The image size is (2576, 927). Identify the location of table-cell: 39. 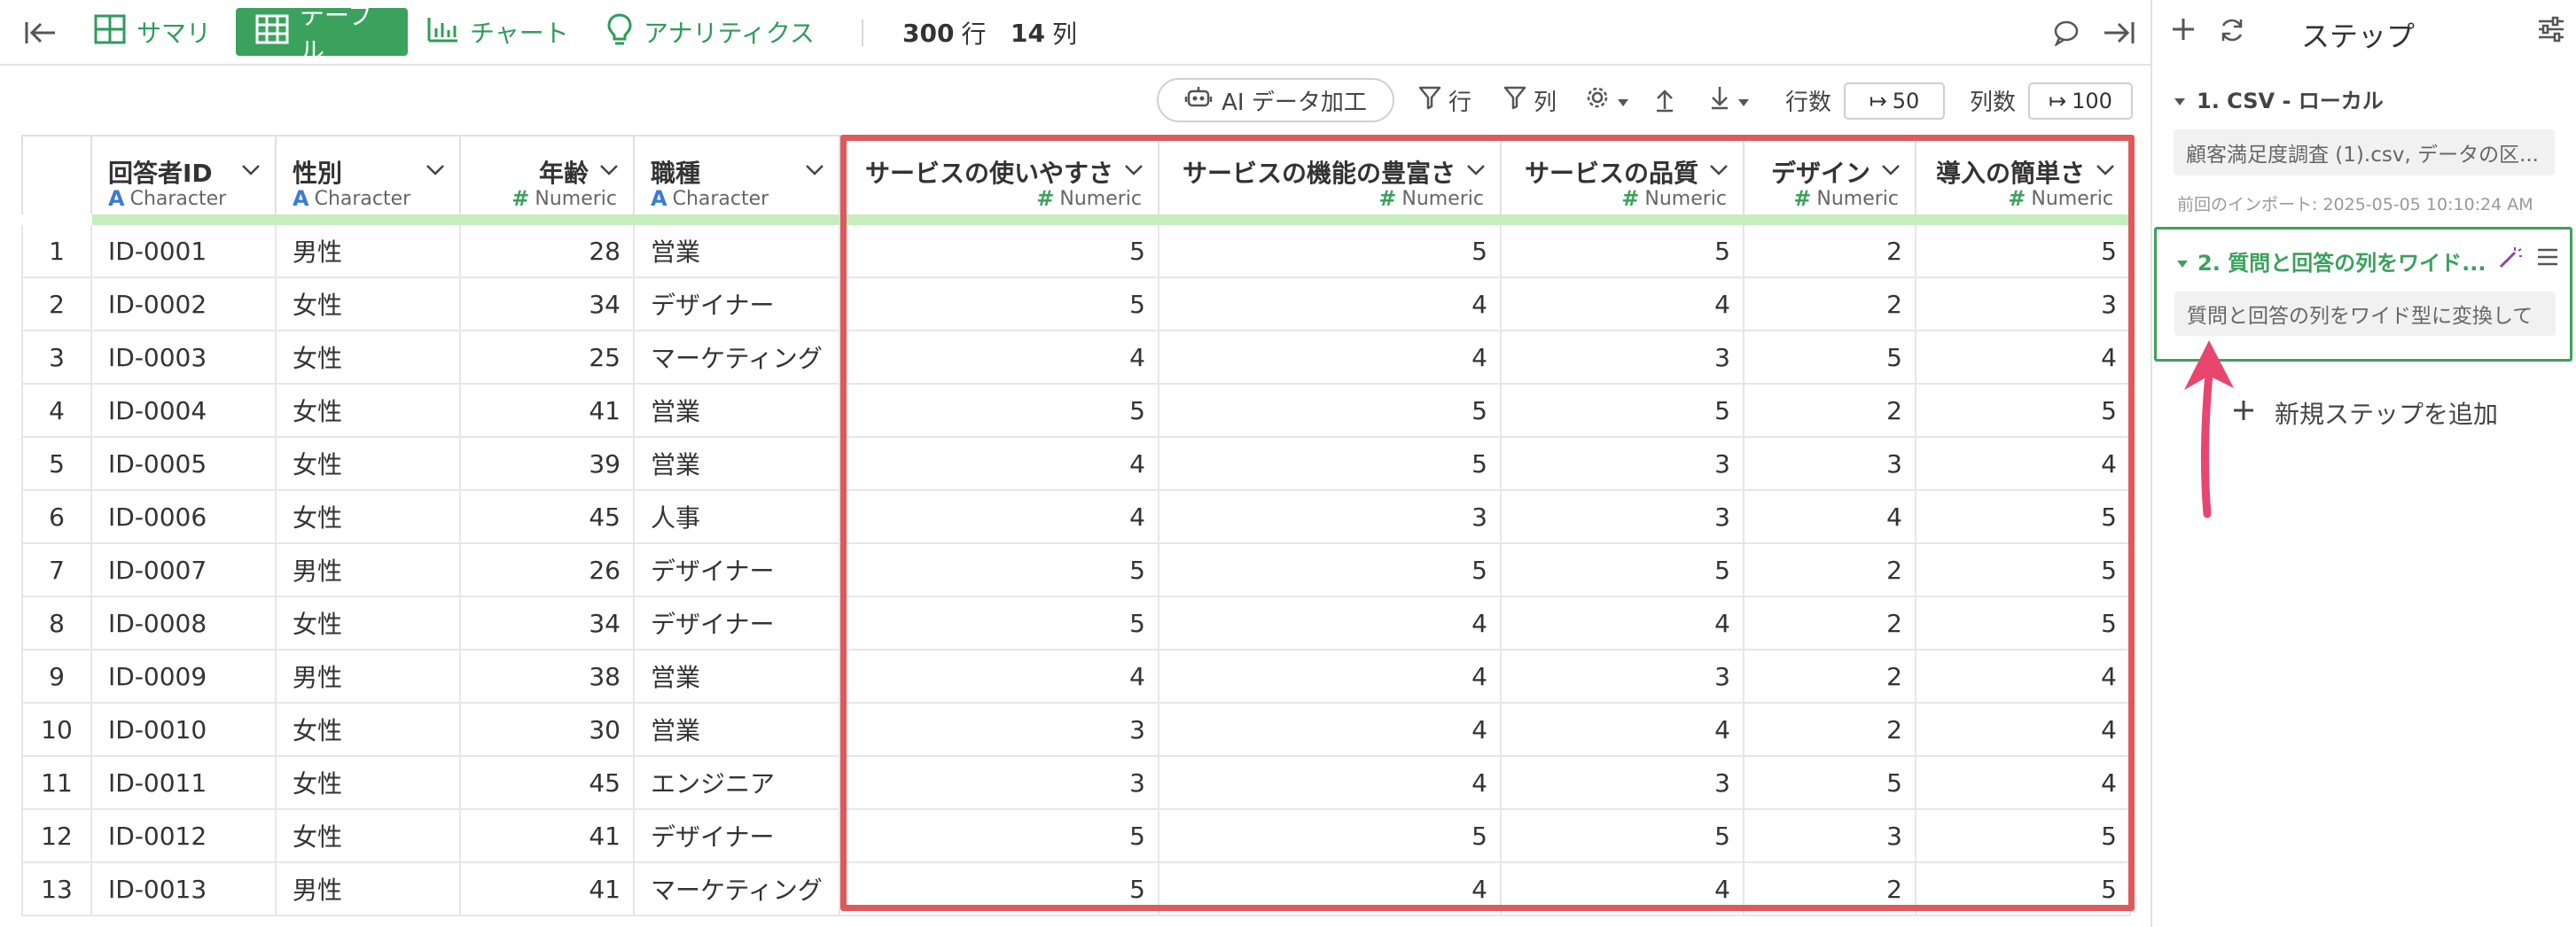
(548, 464).